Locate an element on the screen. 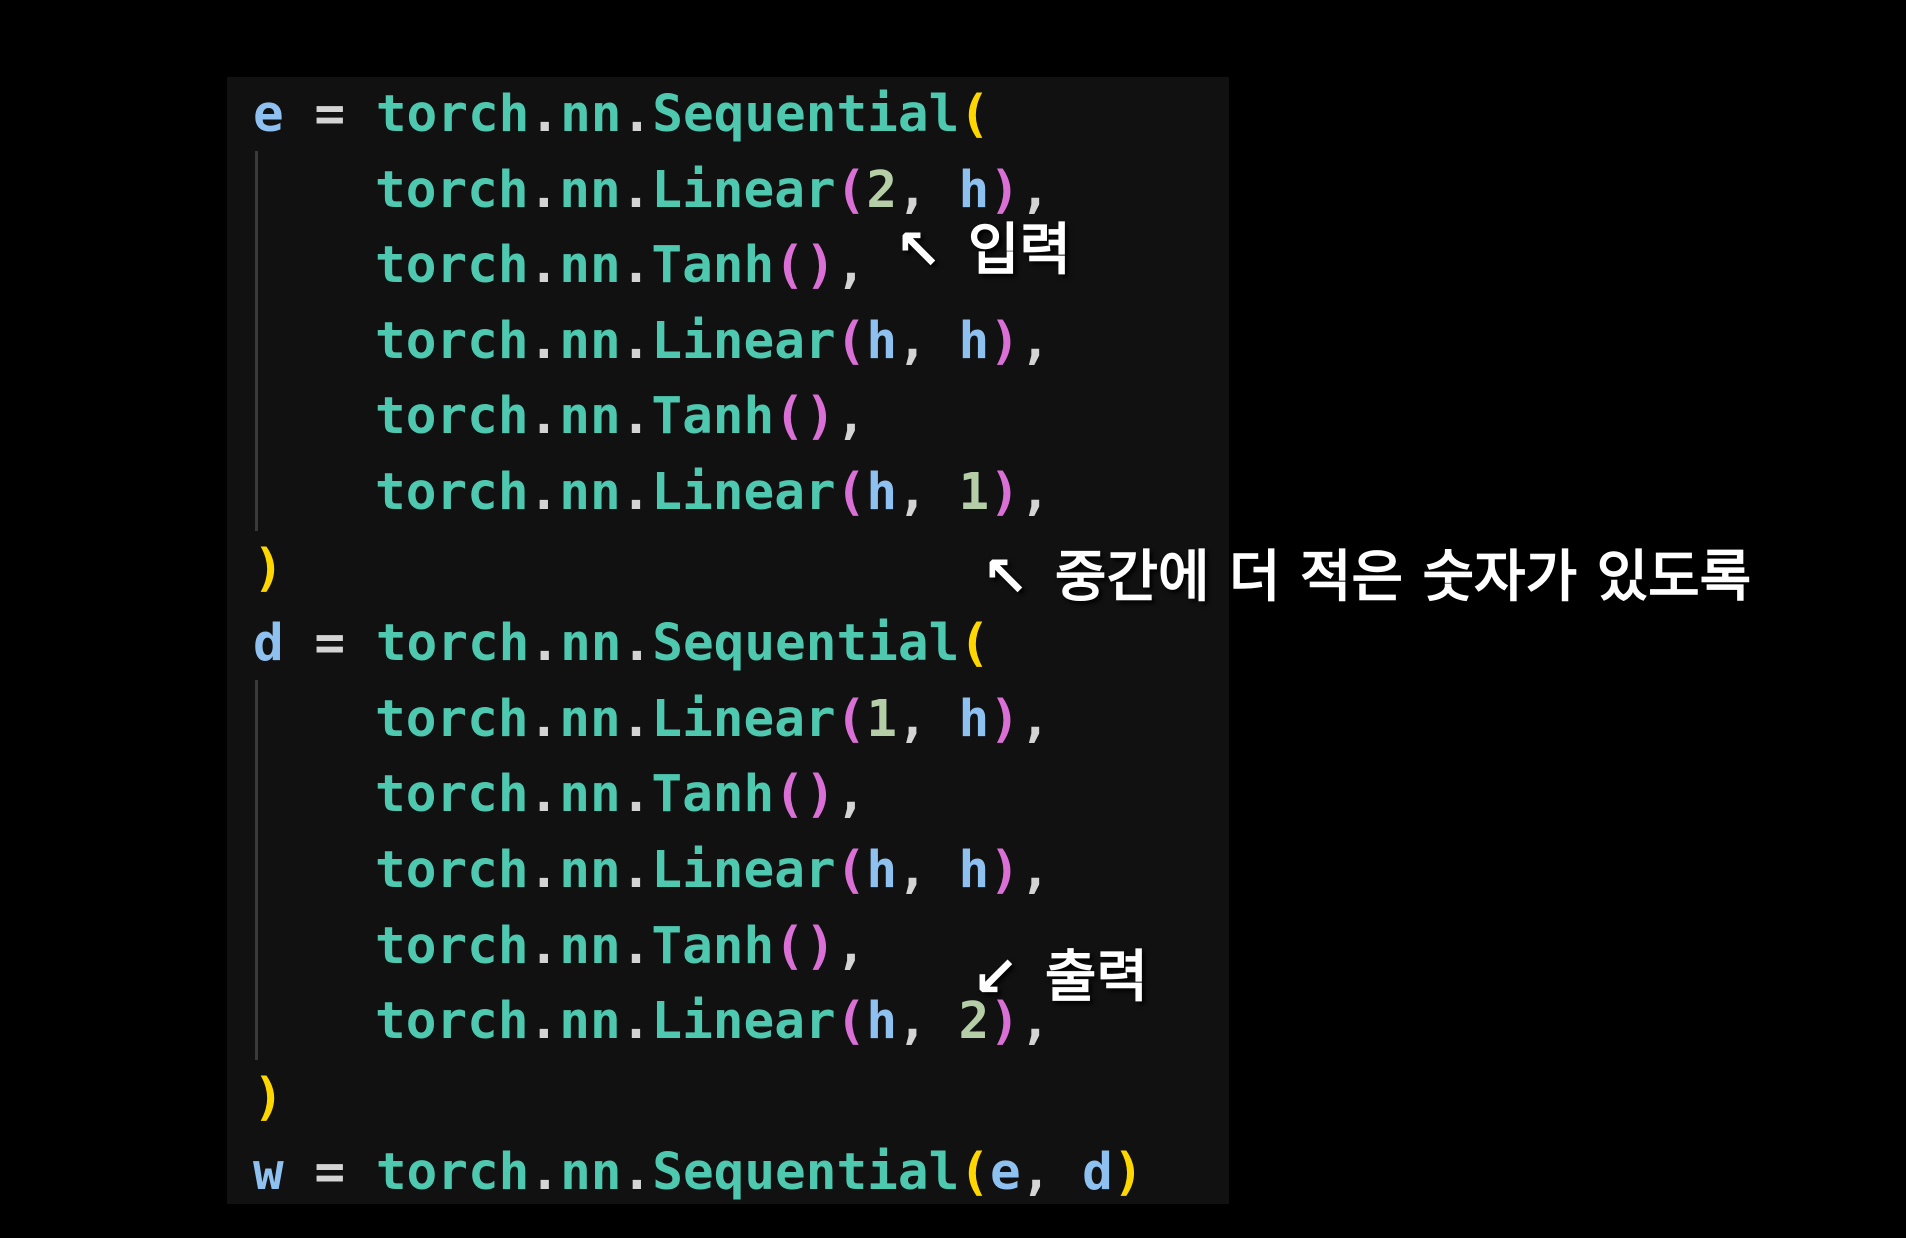  code-line: ) is located at coordinates (268, 569).